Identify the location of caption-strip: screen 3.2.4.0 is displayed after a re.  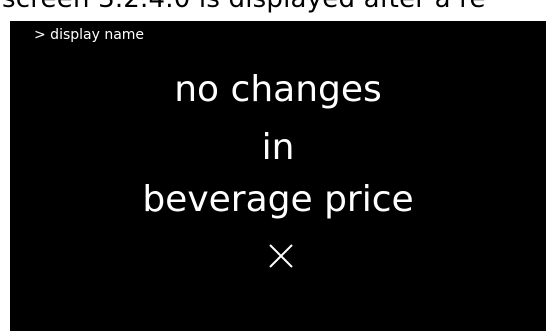
(273, 11).